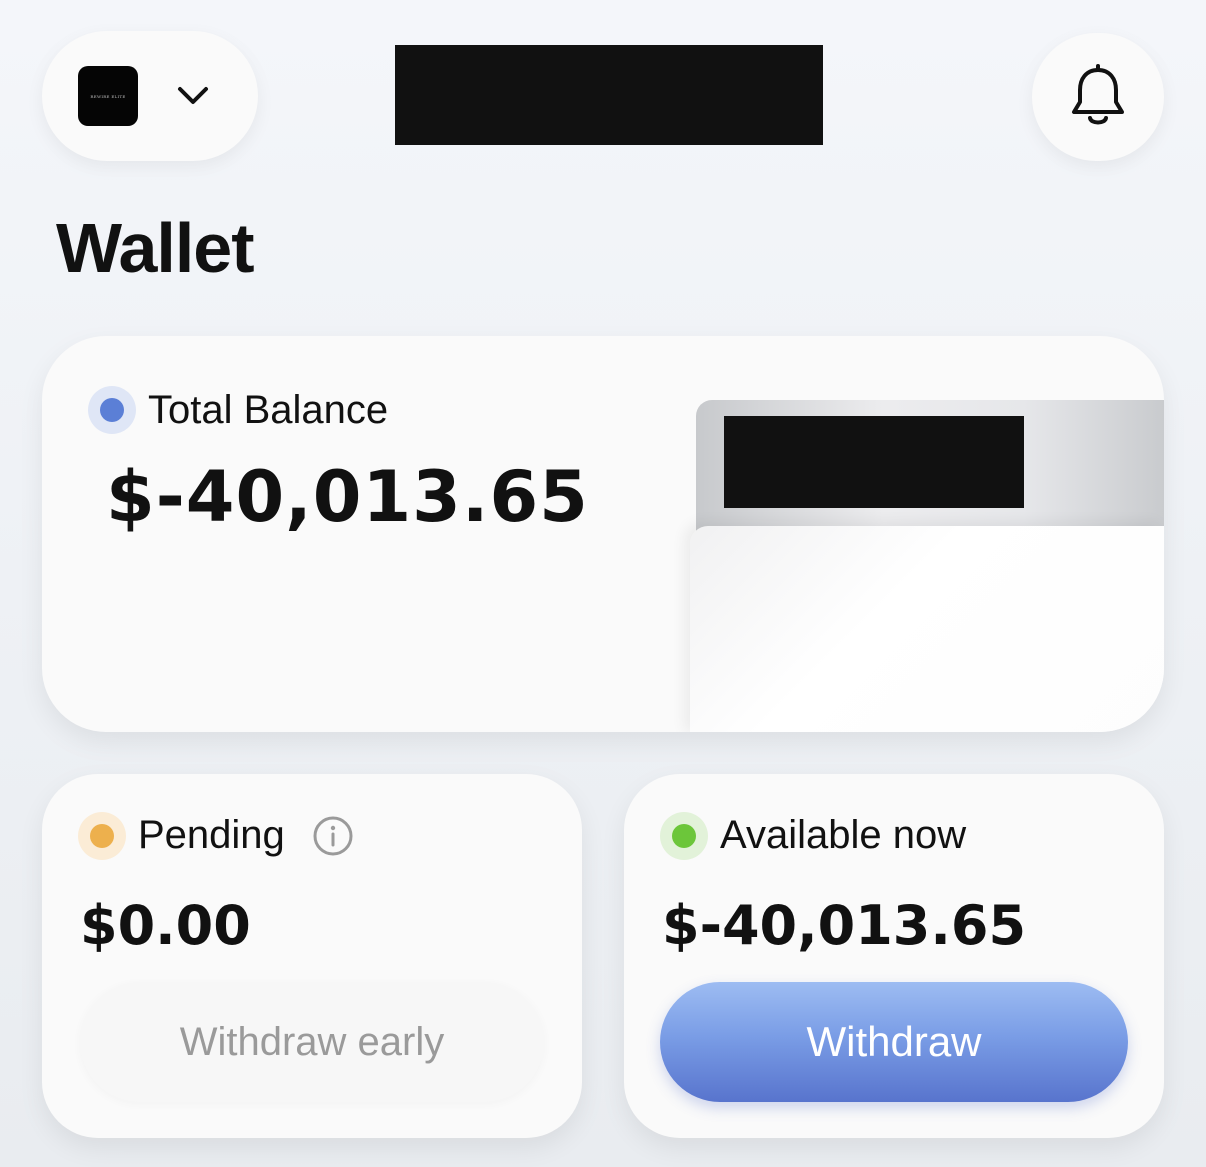 This screenshot has width=1206, height=1167. I want to click on card-illustration, so click(927, 564).